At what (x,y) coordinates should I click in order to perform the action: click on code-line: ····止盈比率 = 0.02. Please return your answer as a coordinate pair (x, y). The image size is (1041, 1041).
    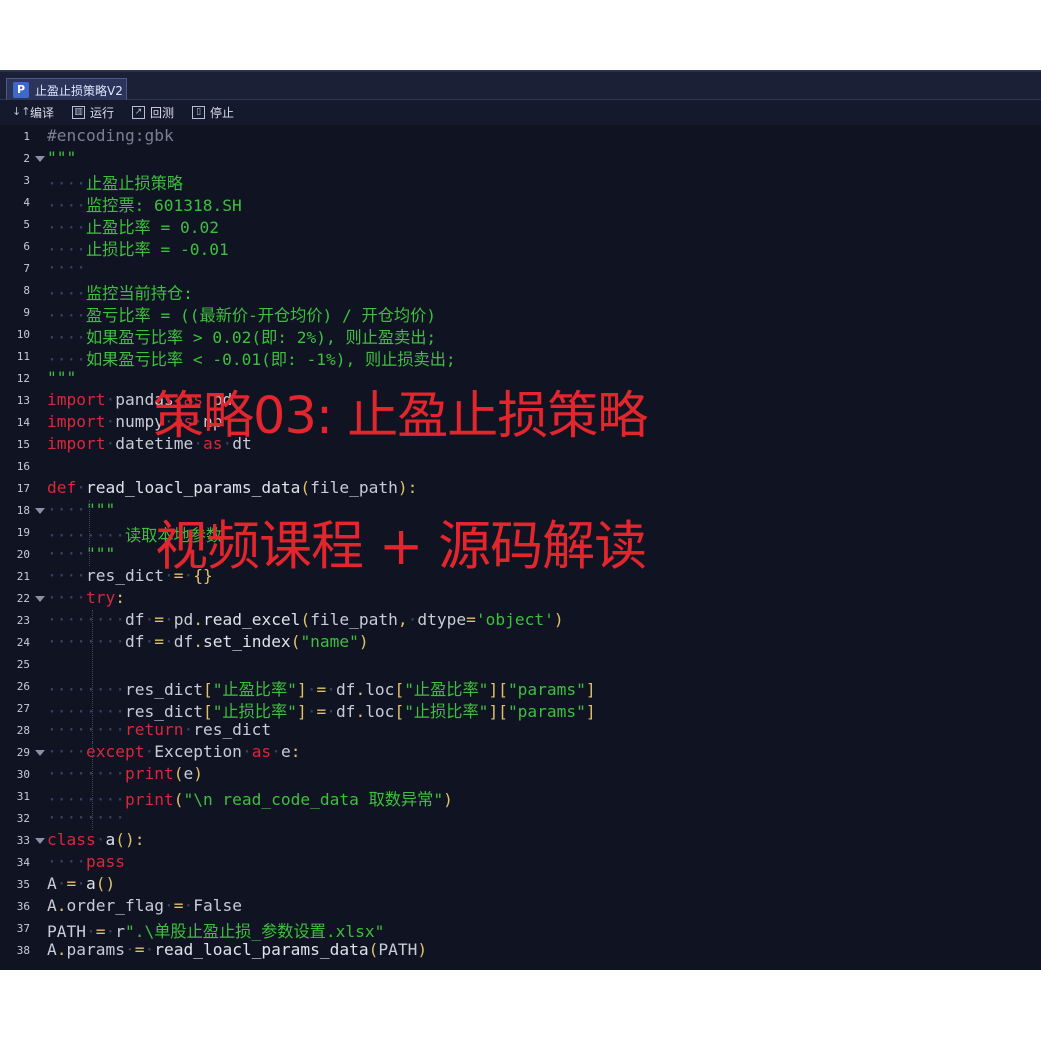
    Looking at the image, I should click on (133, 225).